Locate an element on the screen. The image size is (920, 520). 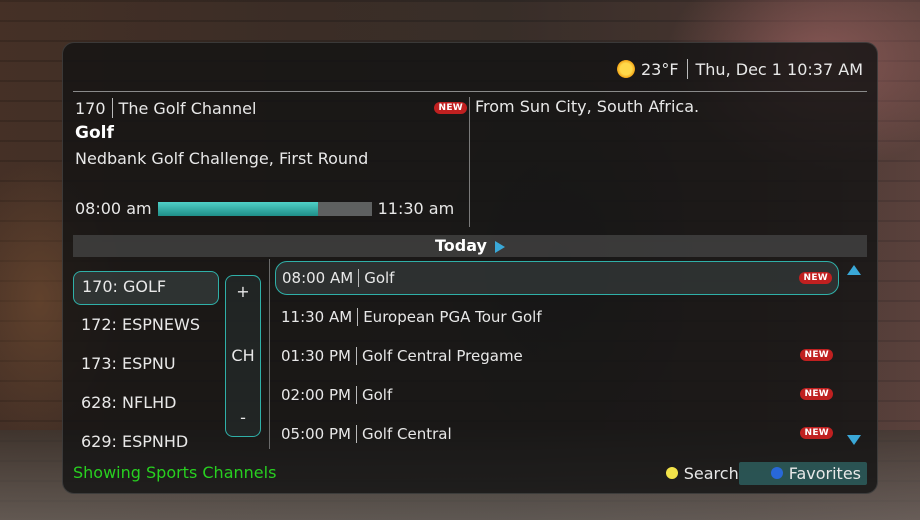
channel-stepper: + CH - is located at coordinates (243, 356).